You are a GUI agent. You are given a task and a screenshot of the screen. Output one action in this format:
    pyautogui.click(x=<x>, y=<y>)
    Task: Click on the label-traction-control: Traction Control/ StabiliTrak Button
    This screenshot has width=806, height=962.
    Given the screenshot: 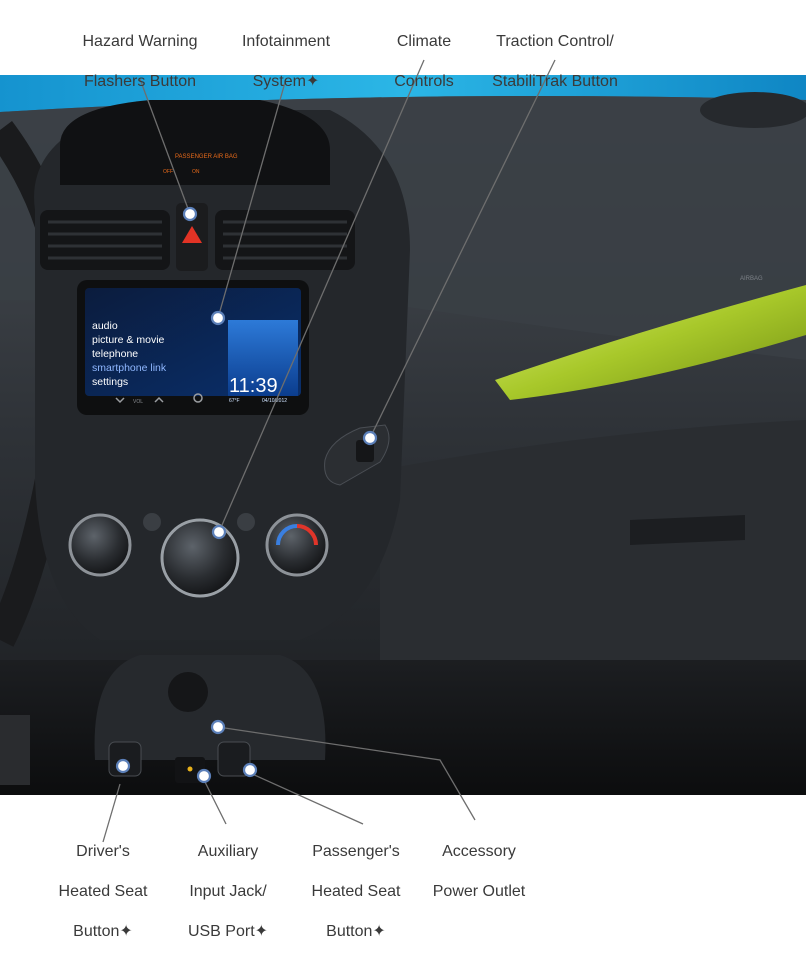 What is the action you would take?
    pyautogui.click(x=555, y=61)
    